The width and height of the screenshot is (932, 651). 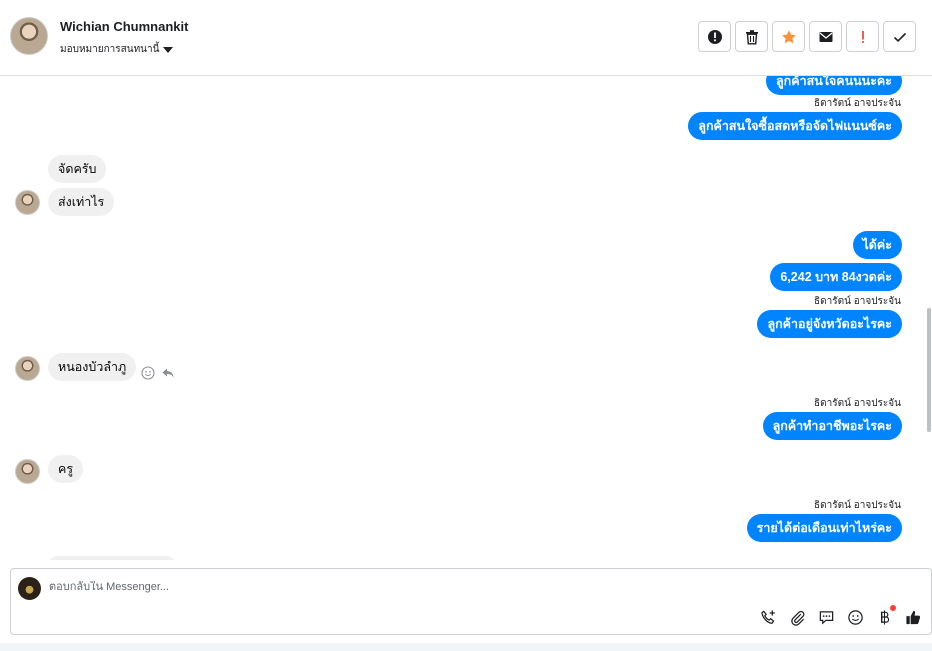 What do you see at coordinates (795, 126) in the screenshot?
I see `outgoing-message: ลูกค้าสนใจซื้อสดหรือจัดไฟแนนซ์คะ` at bounding box center [795, 126].